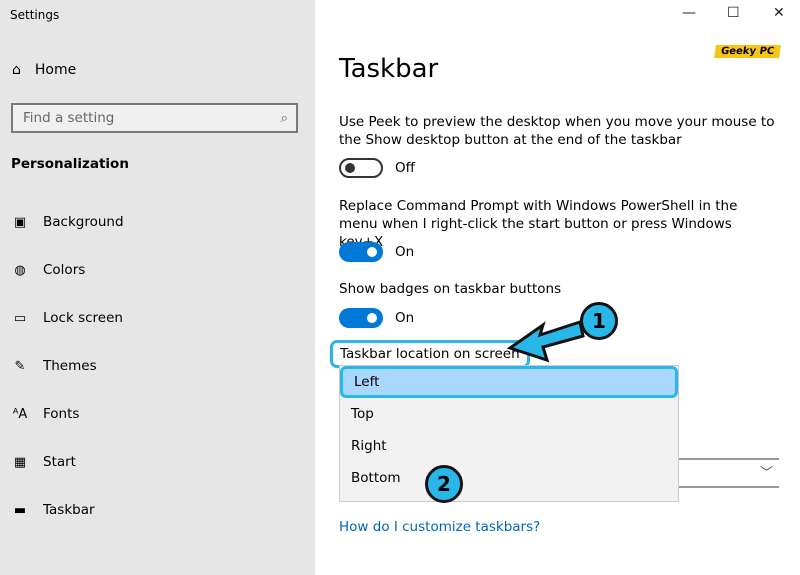 The width and height of the screenshot is (800, 575). I want to click on sidebar-item-colors: ◍ Colors, so click(48, 270).